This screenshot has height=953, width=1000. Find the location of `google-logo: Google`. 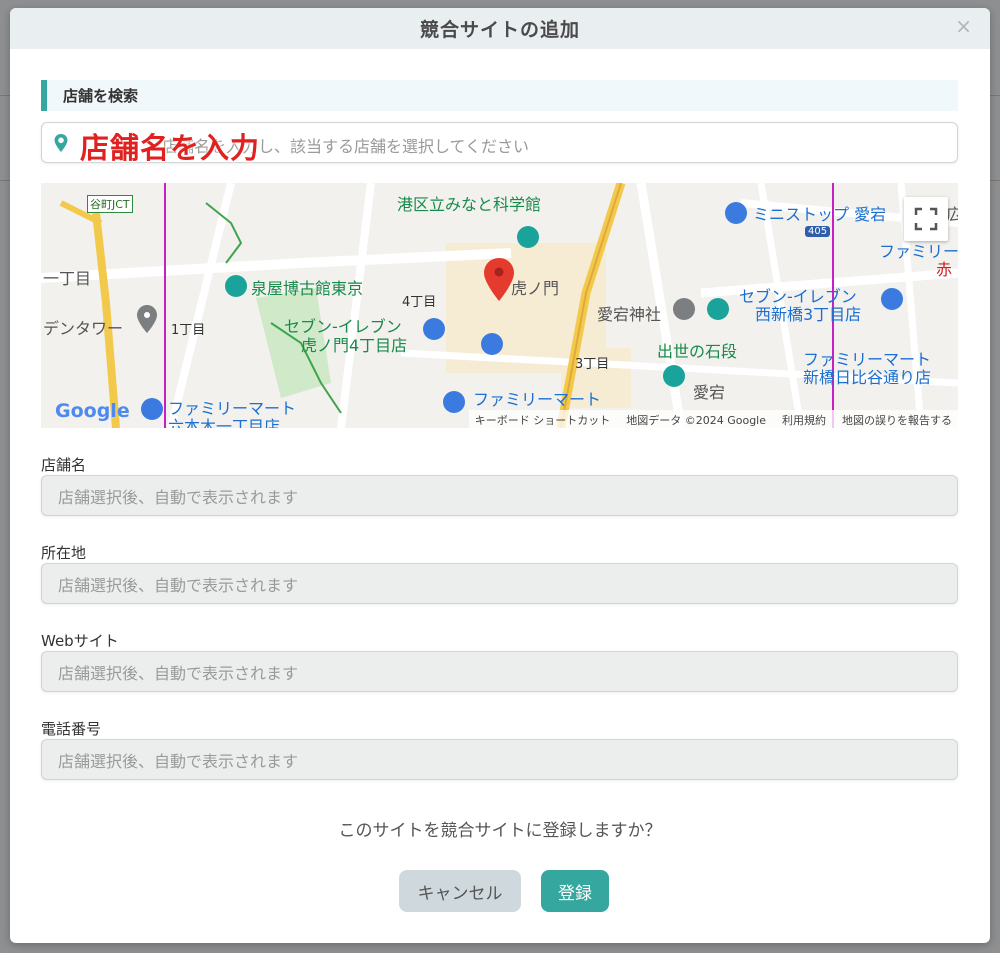

google-logo: Google is located at coordinates (92, 411).